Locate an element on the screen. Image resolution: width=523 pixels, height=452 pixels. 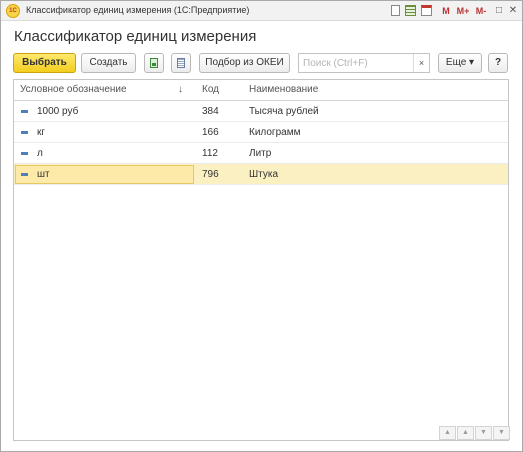
calendar-icon is located at coordinates (426, 11).